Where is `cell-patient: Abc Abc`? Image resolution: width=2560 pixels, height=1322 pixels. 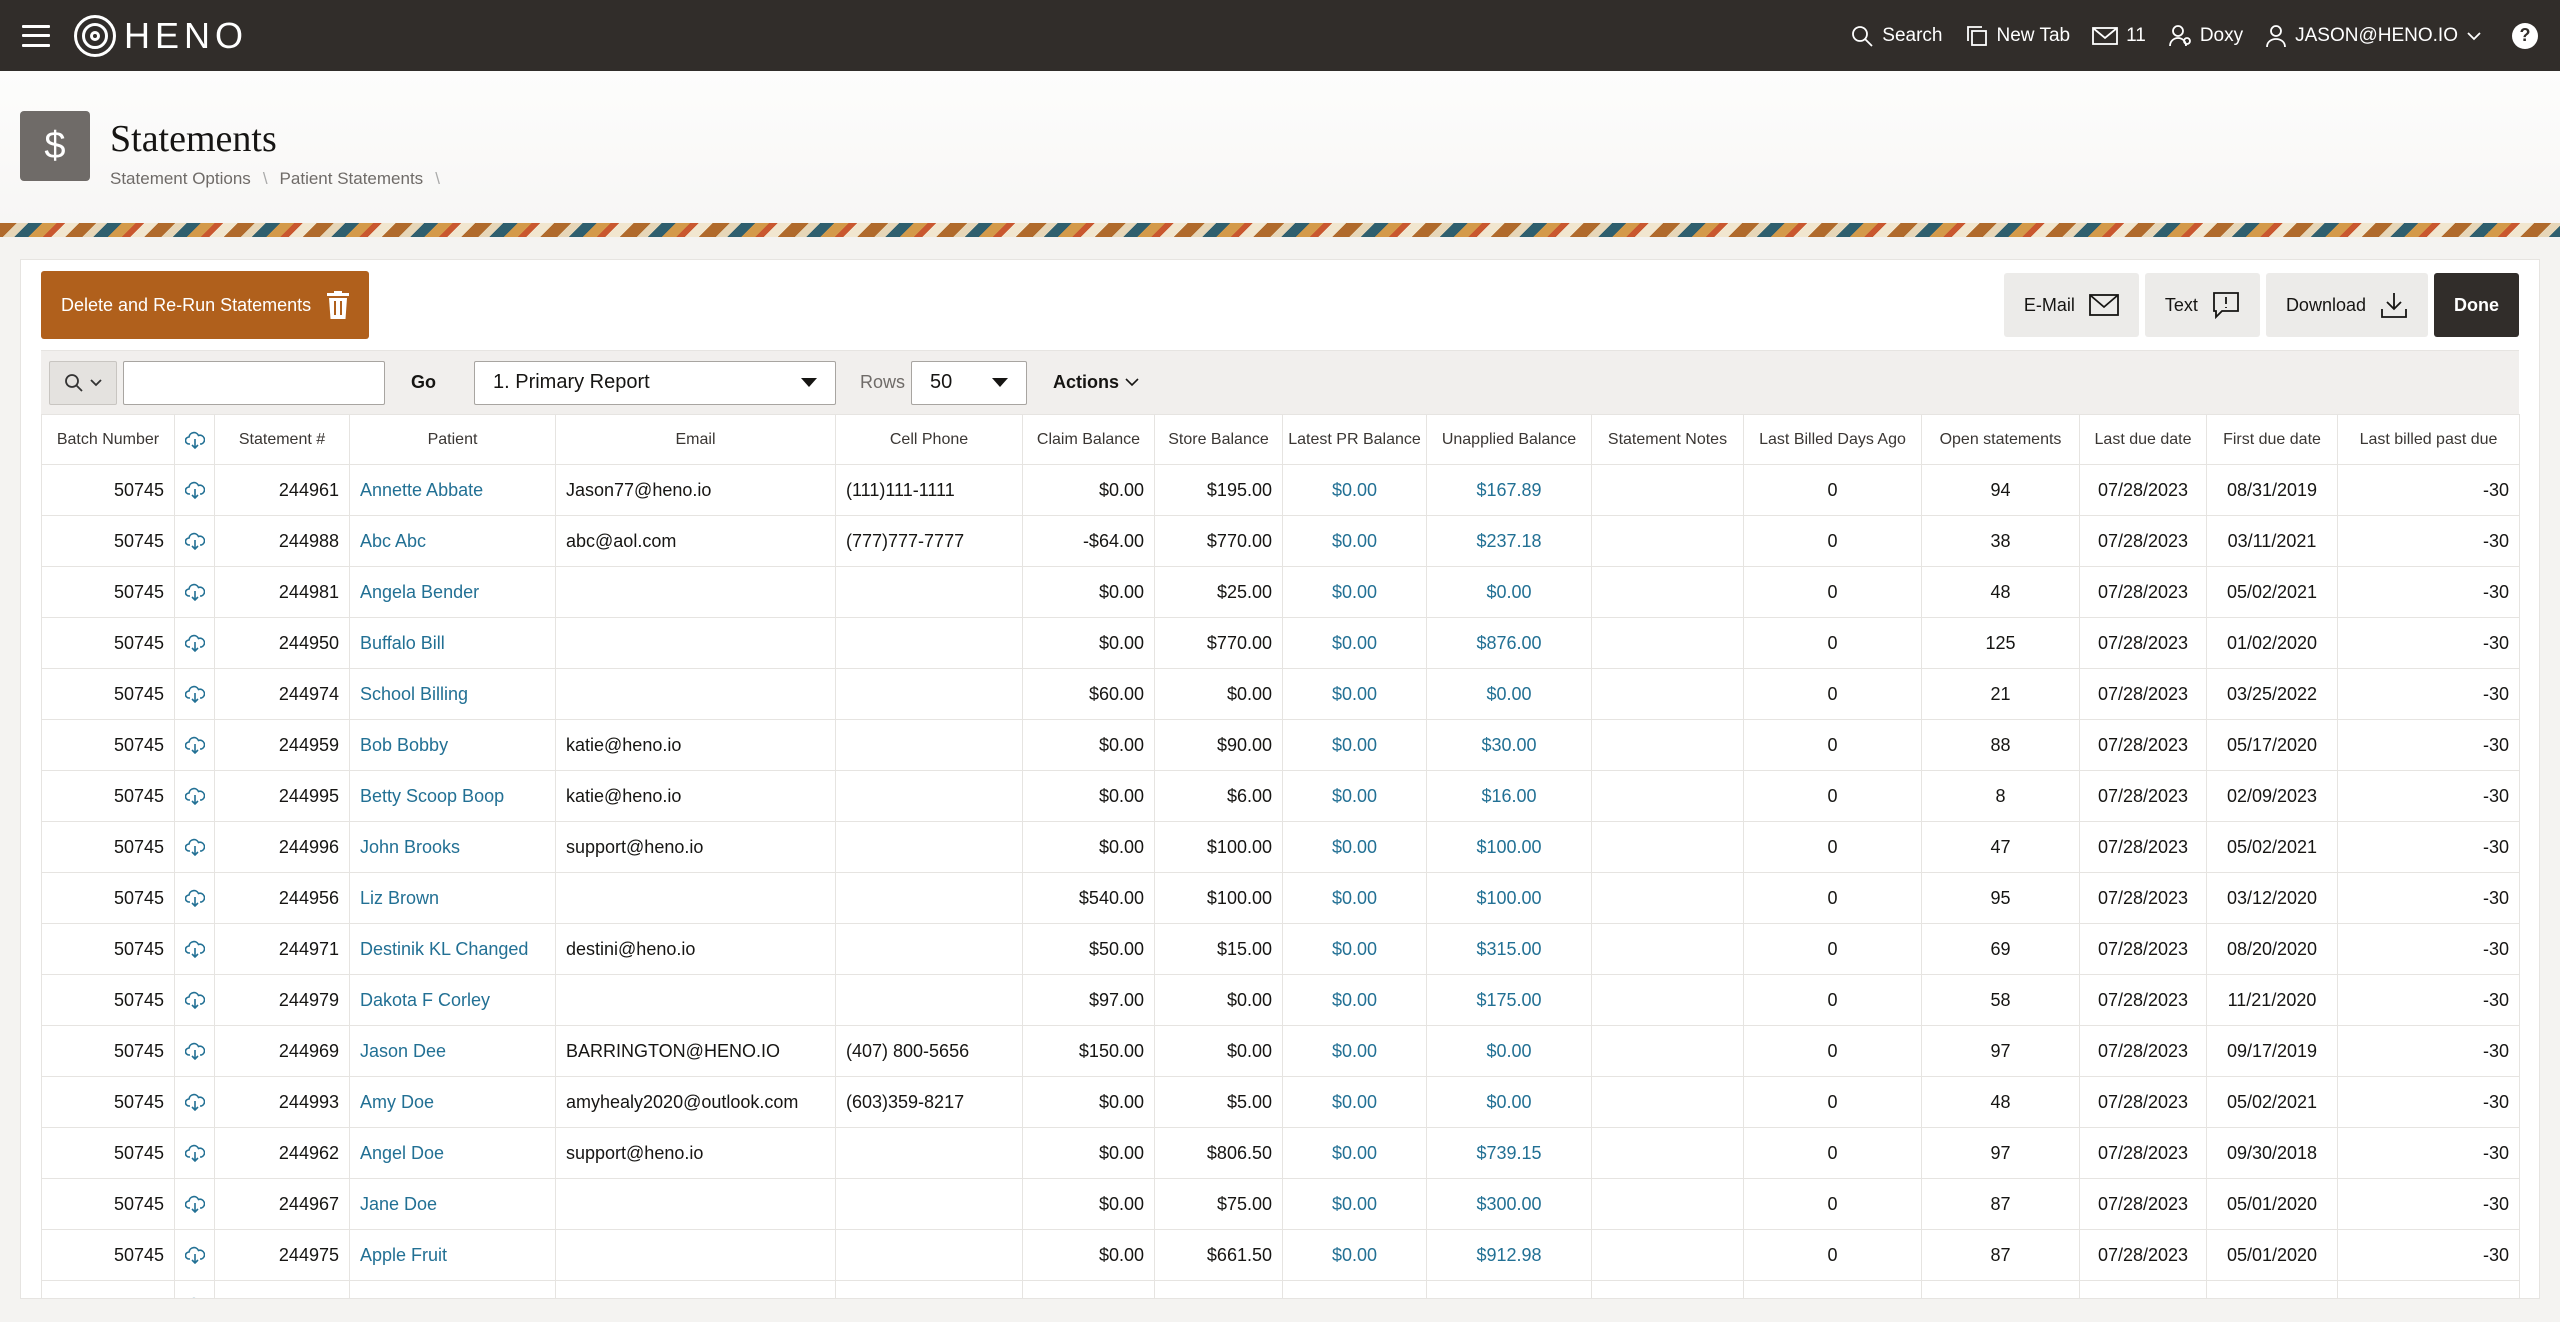
cell-patient: Abc Abc is located at coordinates (452, 541).